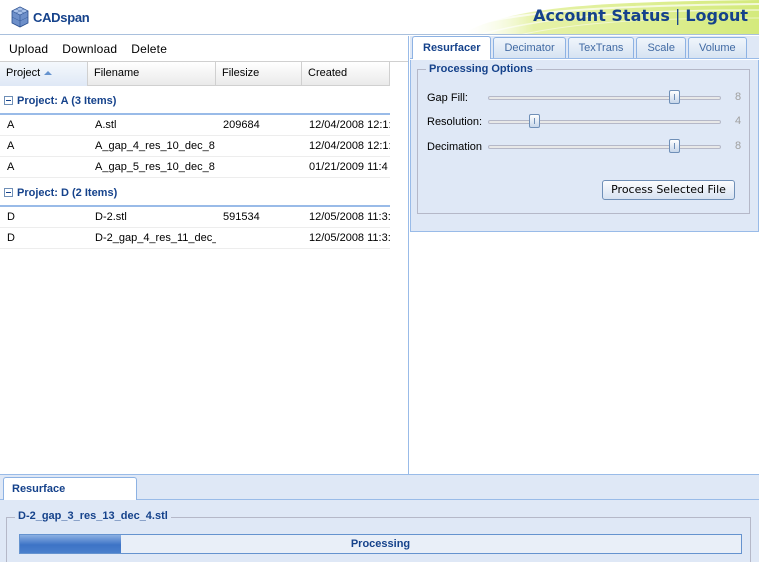 This screenshot has height=562, width=759. I want to click on sort-ascending-icon, so click(48, 73).